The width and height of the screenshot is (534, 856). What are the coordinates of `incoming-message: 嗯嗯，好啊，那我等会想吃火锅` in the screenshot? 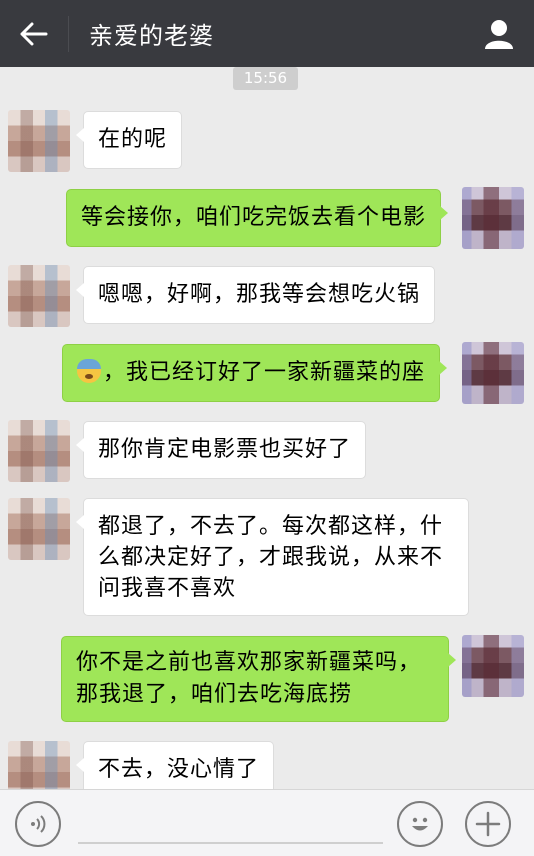 It's located at (255, 295).